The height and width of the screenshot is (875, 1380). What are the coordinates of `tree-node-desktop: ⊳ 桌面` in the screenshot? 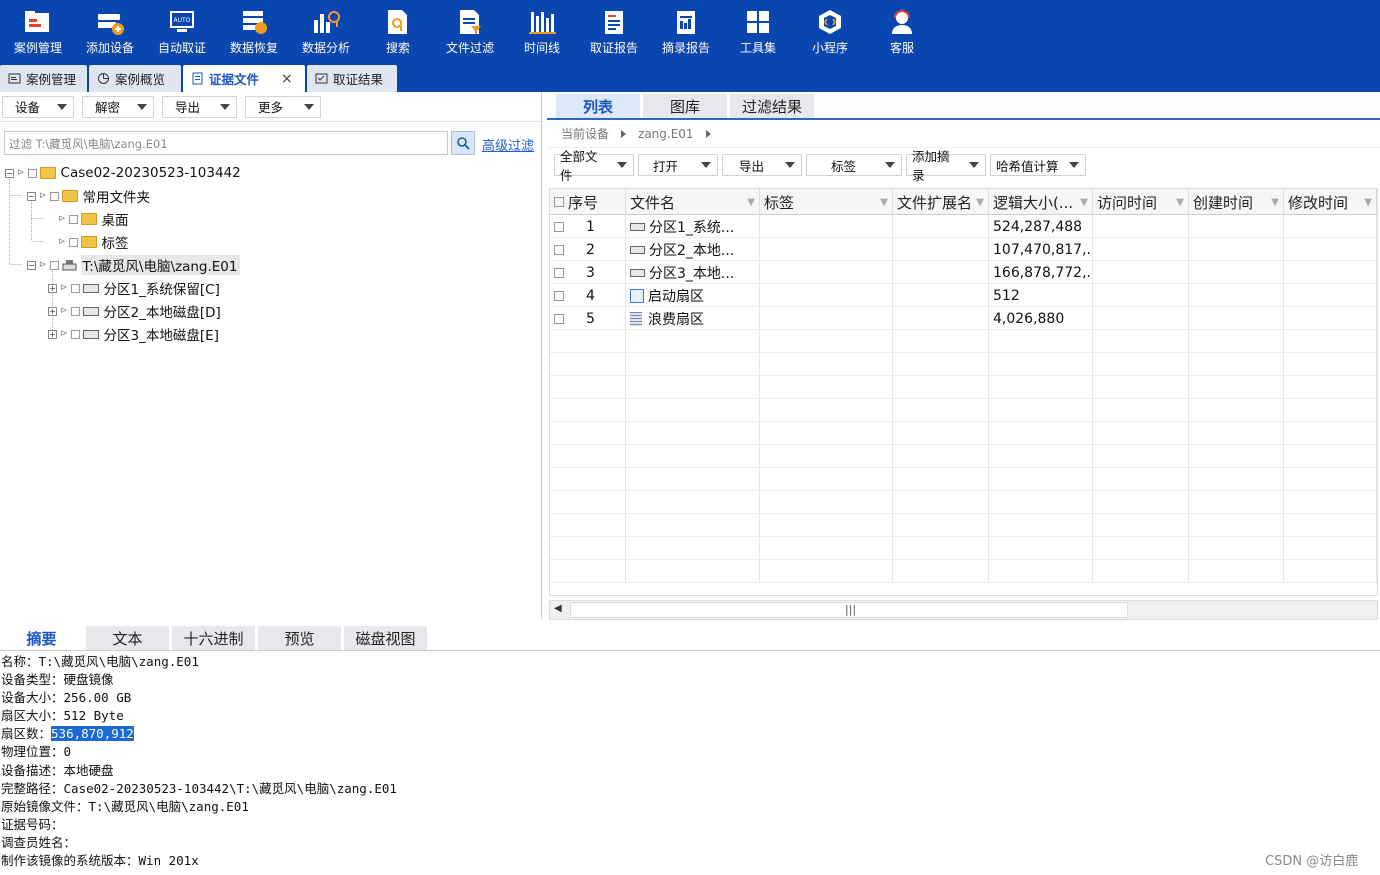 It's located at (93, 219).